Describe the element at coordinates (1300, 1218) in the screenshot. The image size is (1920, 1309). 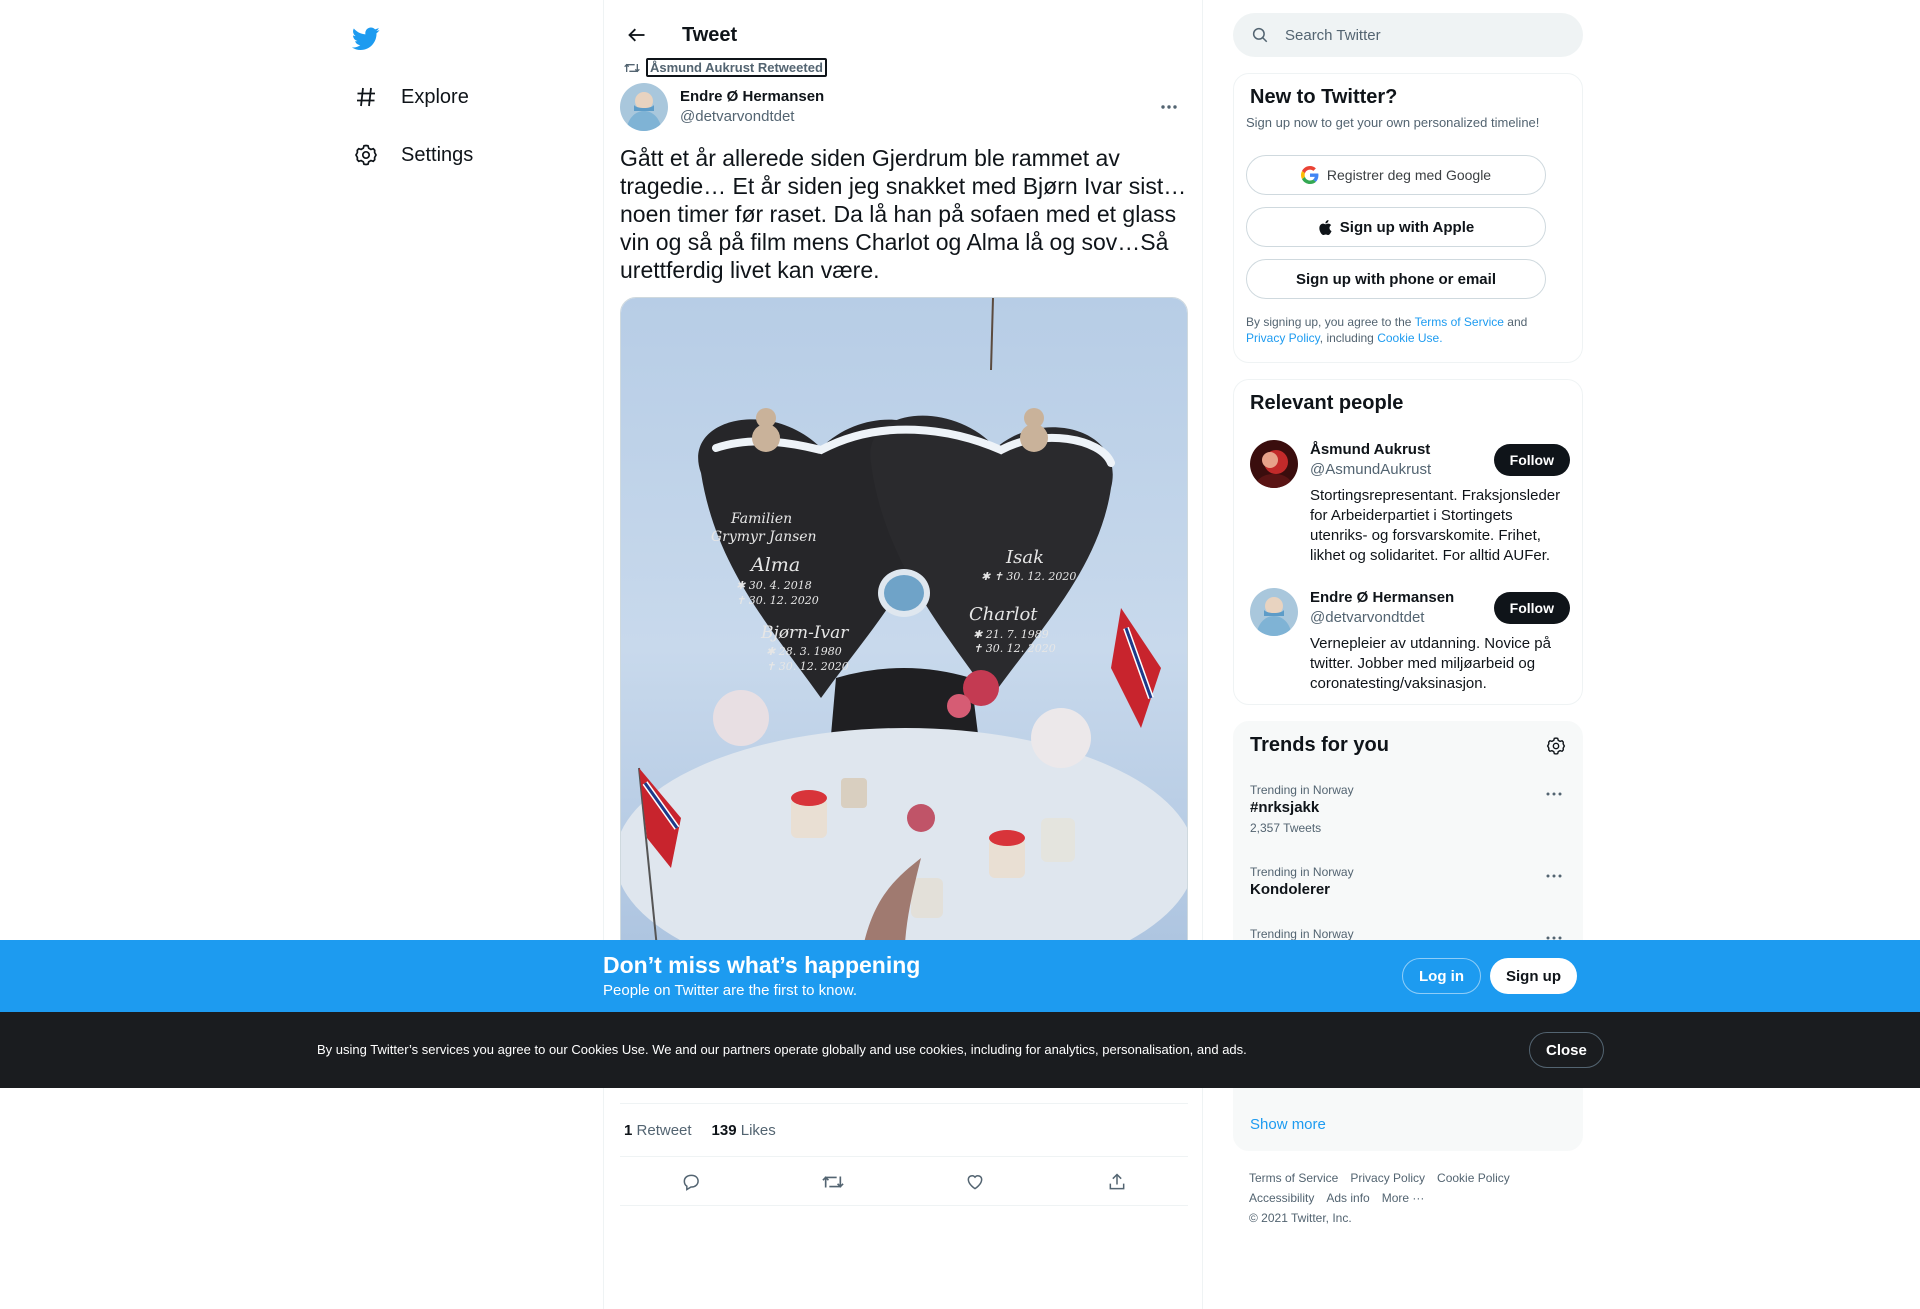
I see `copyright: © 2021 Twitter, Inc.` at that location.